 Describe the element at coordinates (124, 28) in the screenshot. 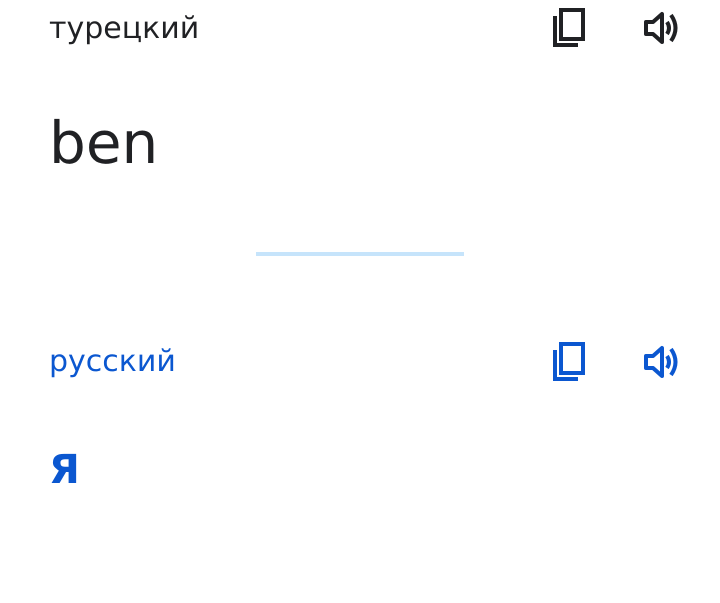

I see `language-label: турецкий` at that location.